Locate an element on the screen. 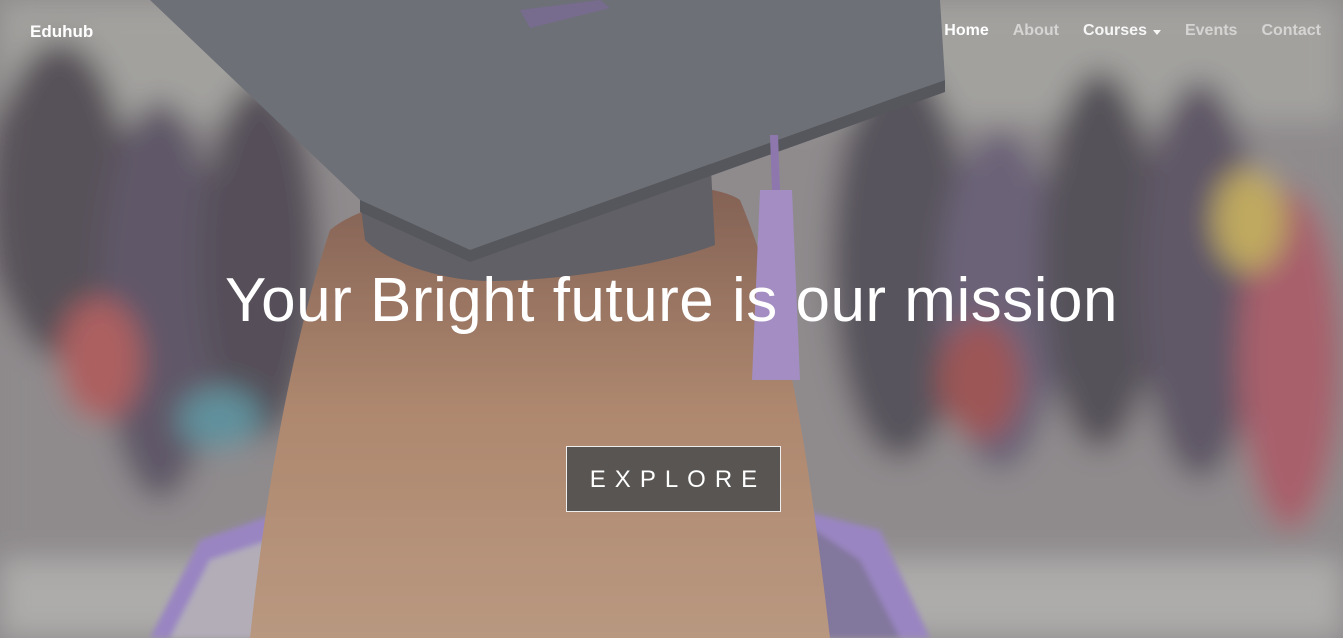 The width and height of the screenshot is (1343, 638). nav-link-about: About is located at coordinates (1036, 31).